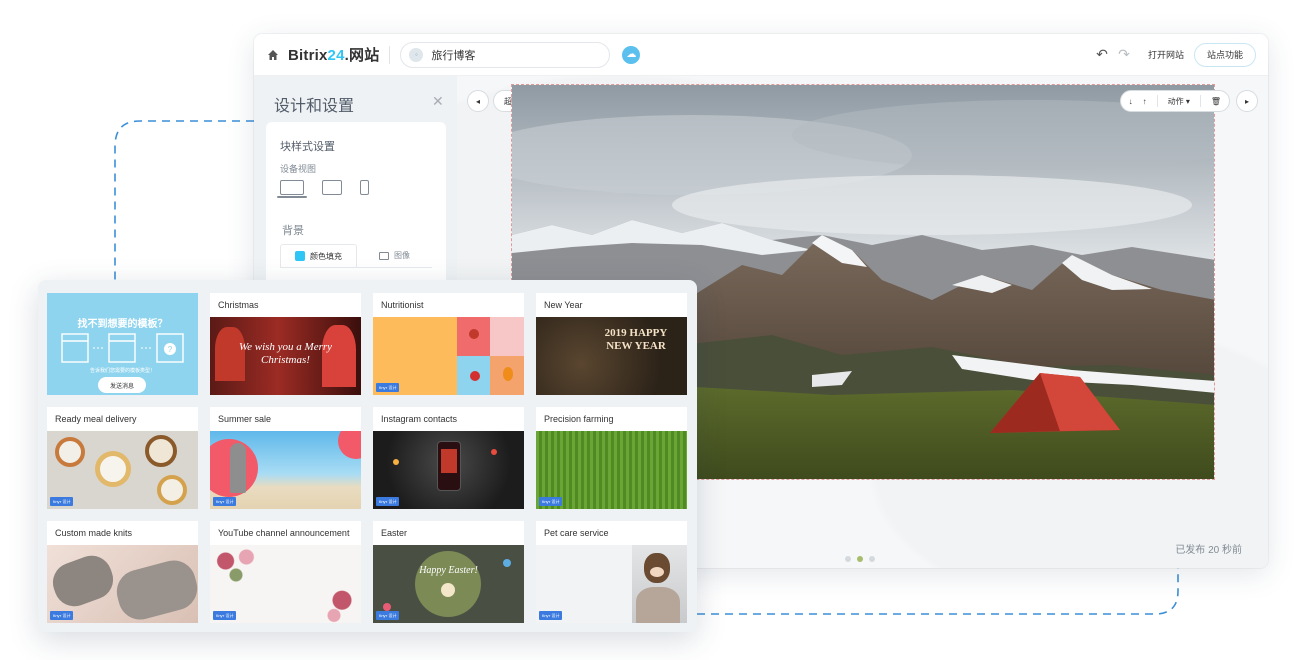  I want to click on template-title: YouTube channel announcement, so click(284, 533).